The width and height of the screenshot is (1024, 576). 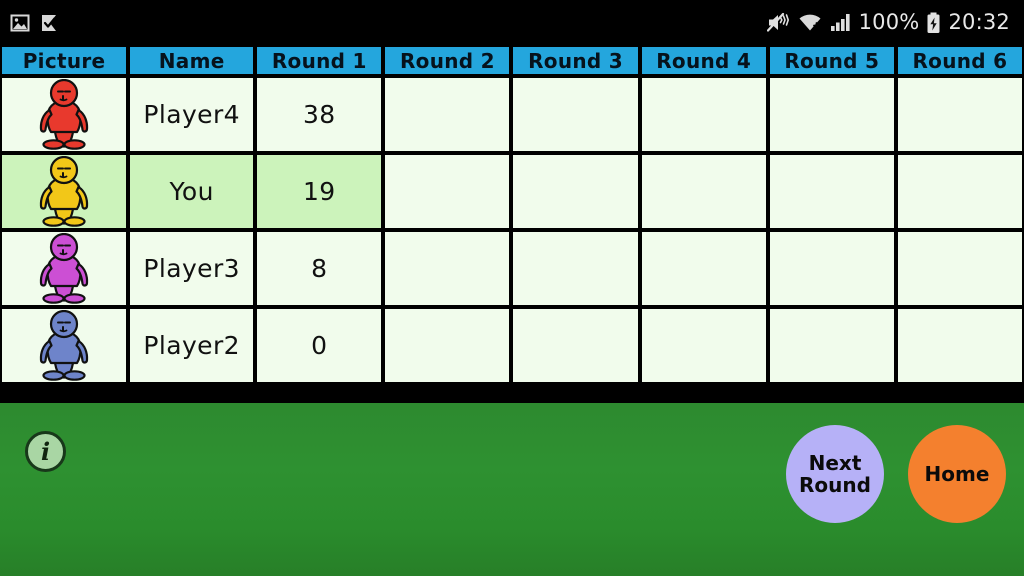 I want to click on player-name-cell: You, so click(x=192, y=191).